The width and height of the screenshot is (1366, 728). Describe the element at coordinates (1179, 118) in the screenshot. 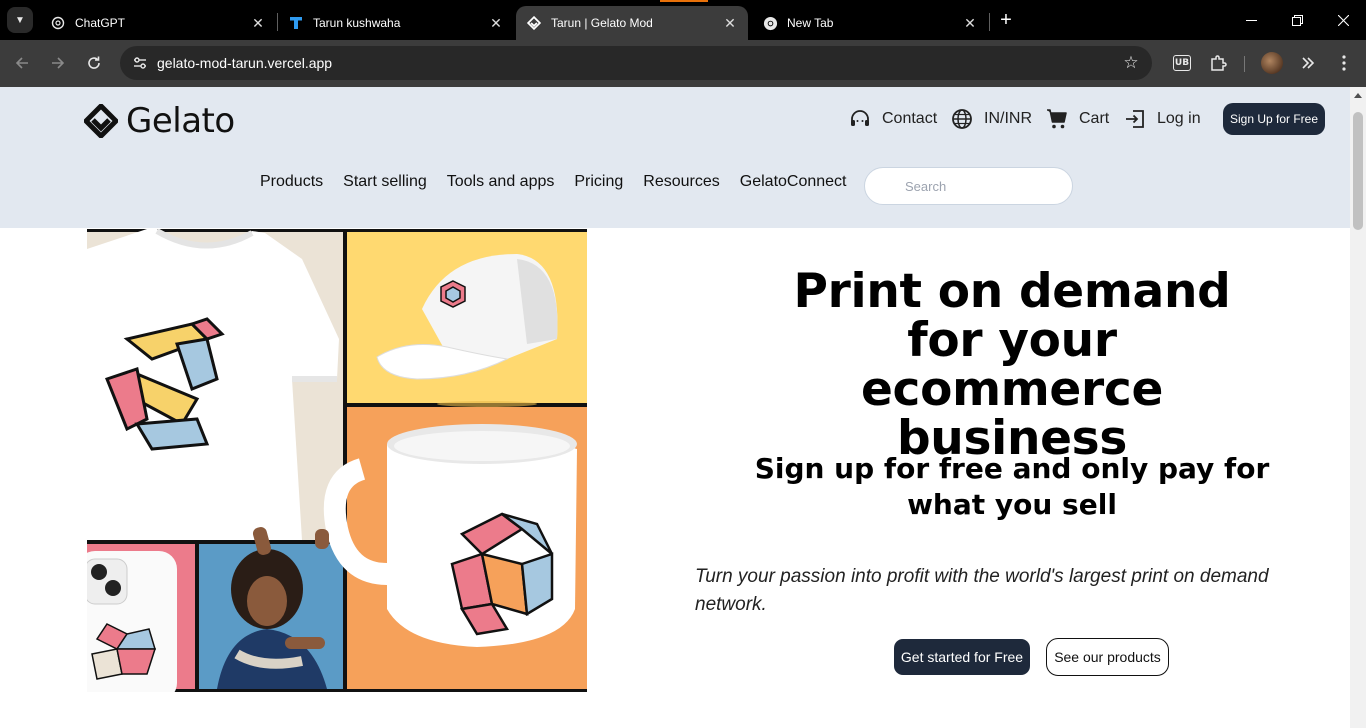

I see `login-label: Log in` at that location.